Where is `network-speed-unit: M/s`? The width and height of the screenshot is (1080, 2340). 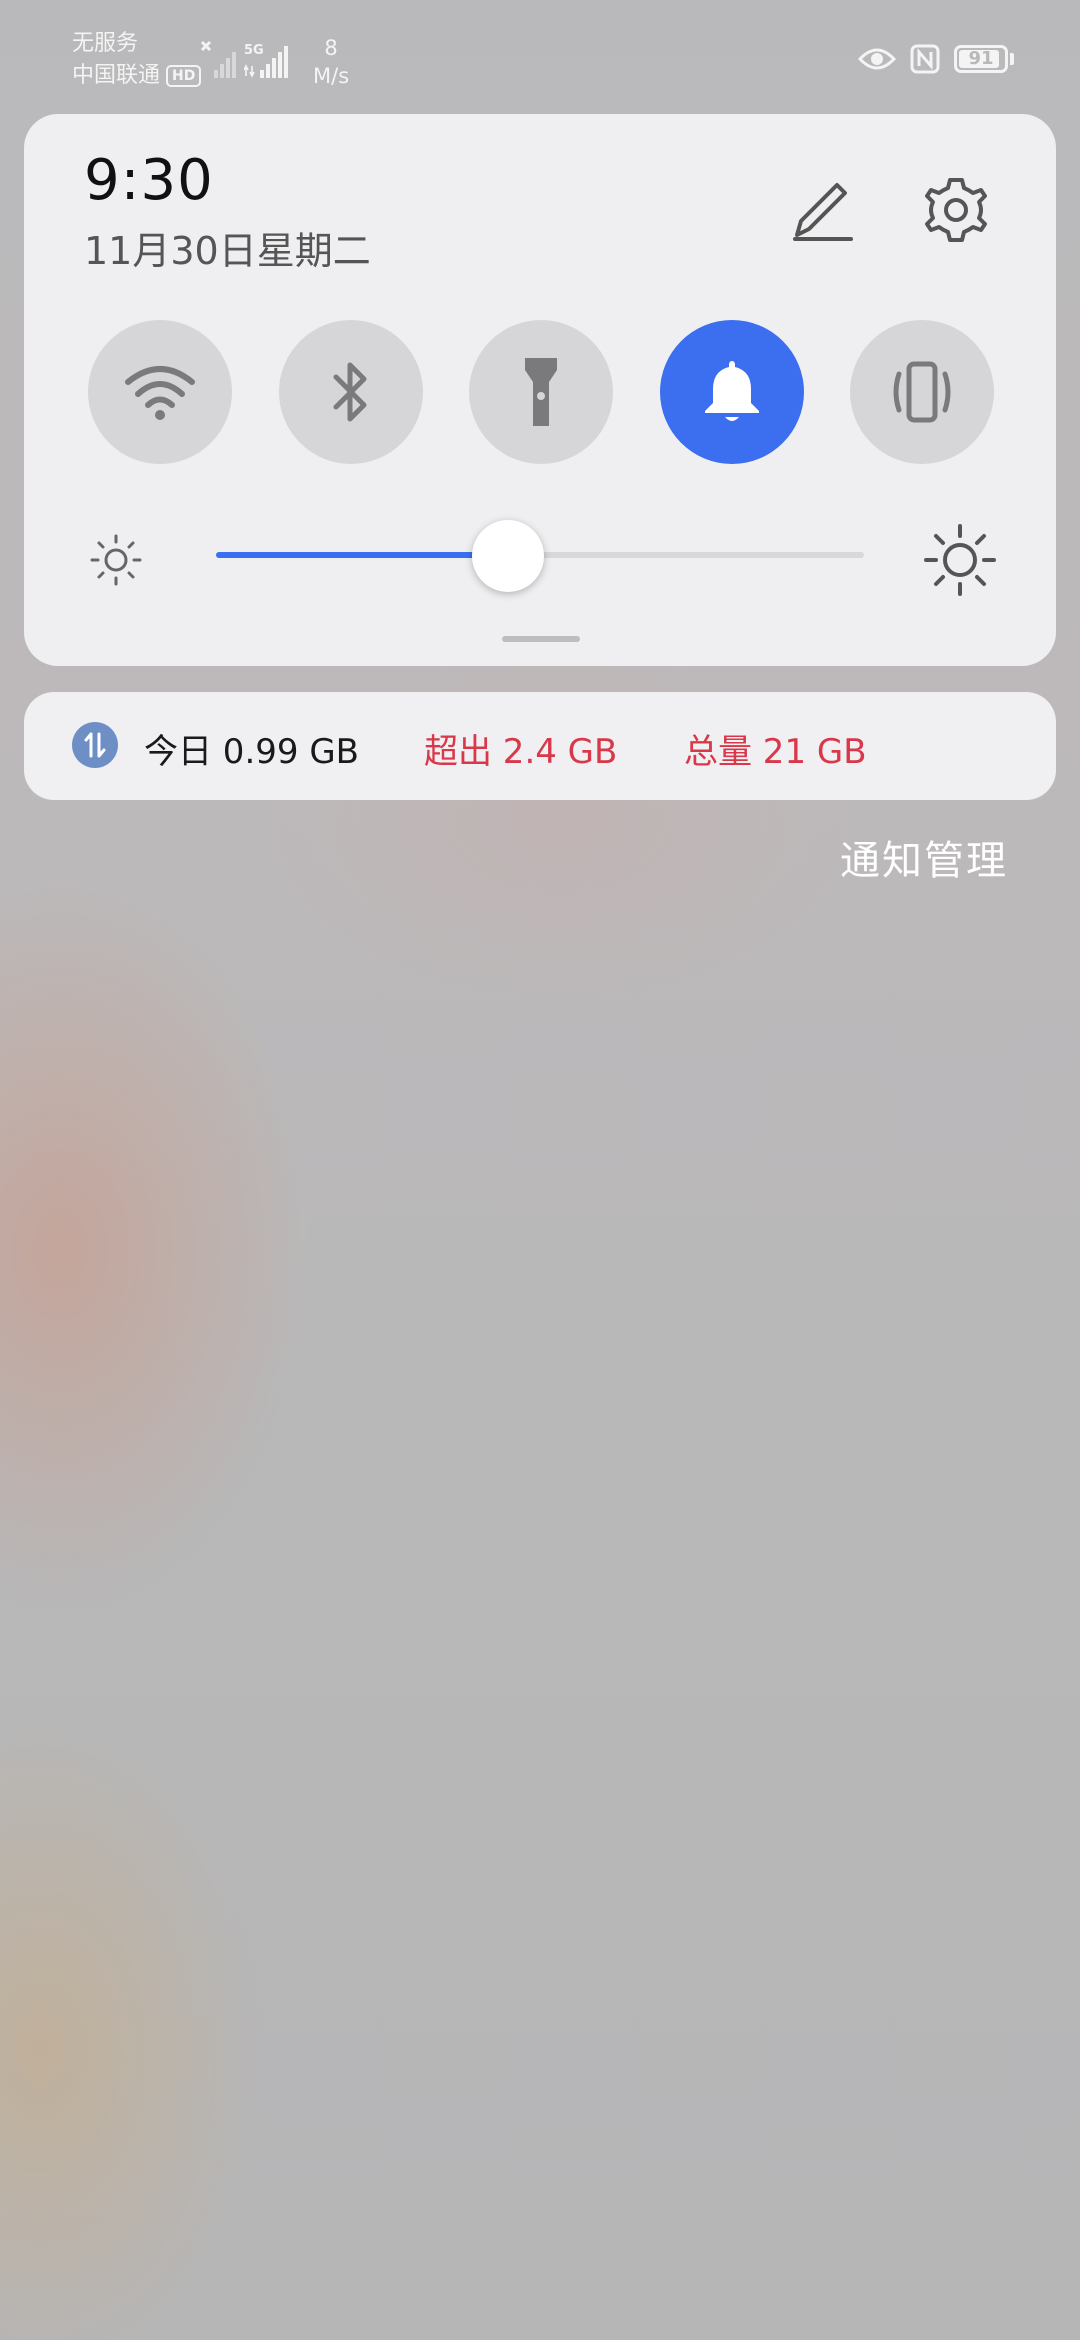
network-speed-unit: M/s is located at coordinates (331, 76).